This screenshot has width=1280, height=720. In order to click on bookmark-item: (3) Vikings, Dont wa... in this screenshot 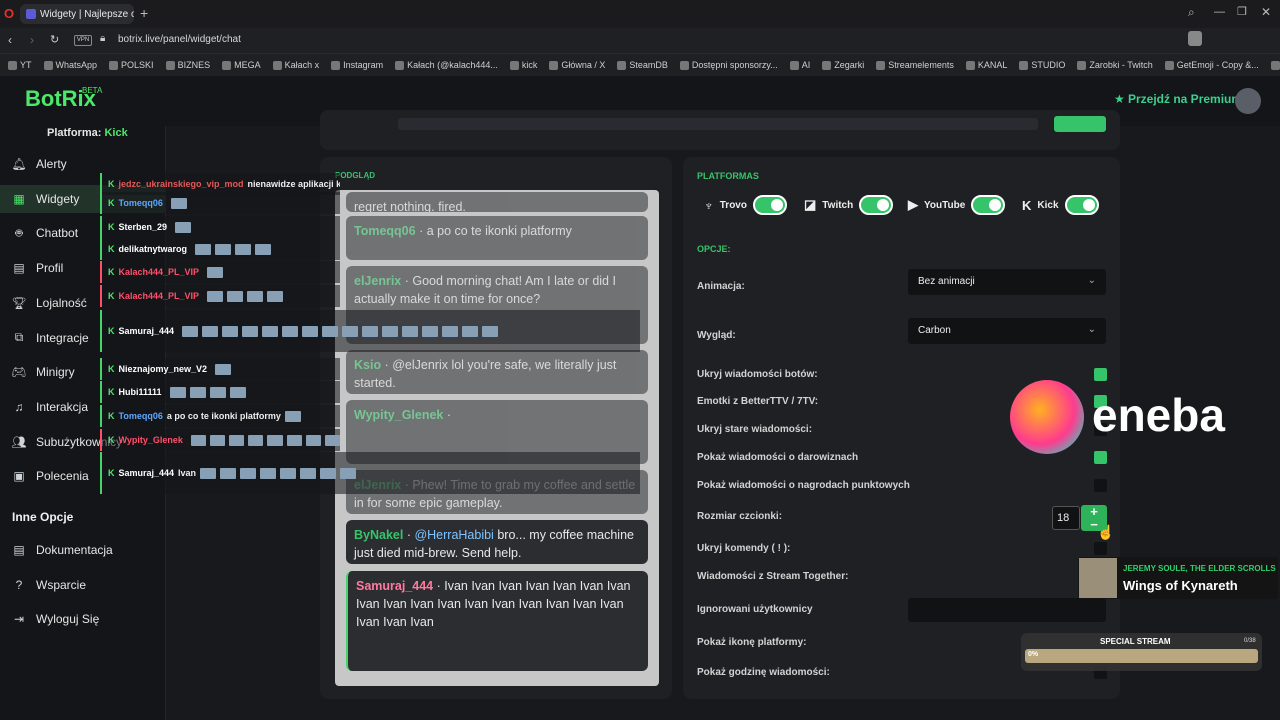, I will do `click(1275, 65)`.